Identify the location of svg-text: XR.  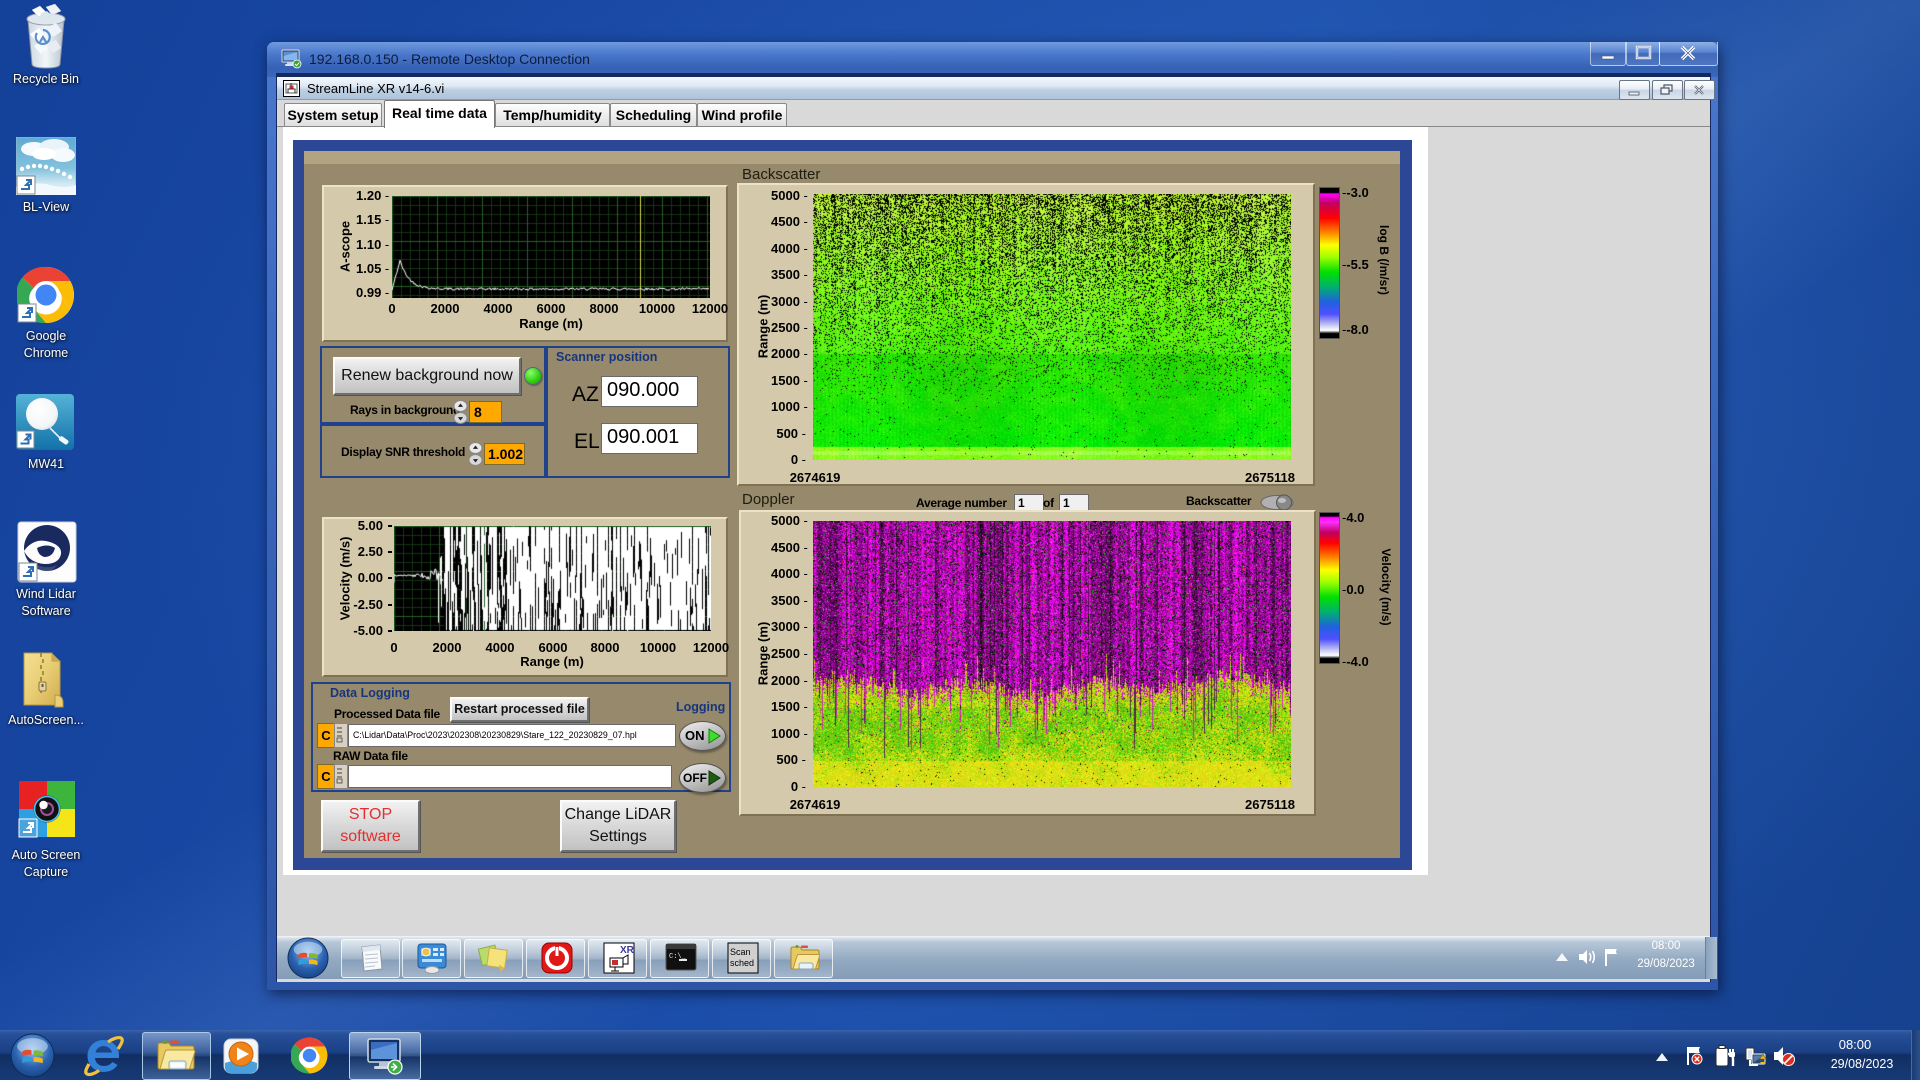
(627, 950).